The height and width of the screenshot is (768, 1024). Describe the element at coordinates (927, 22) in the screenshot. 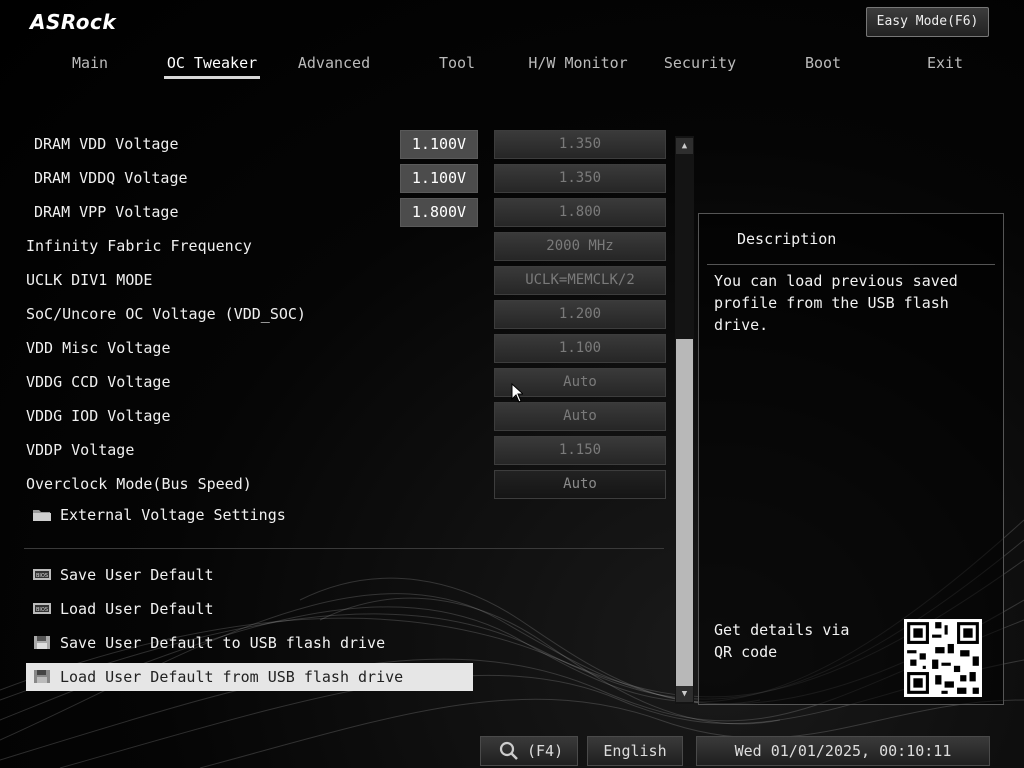

I see `easy-mode-button: Easy Mode(F6)` at that location.